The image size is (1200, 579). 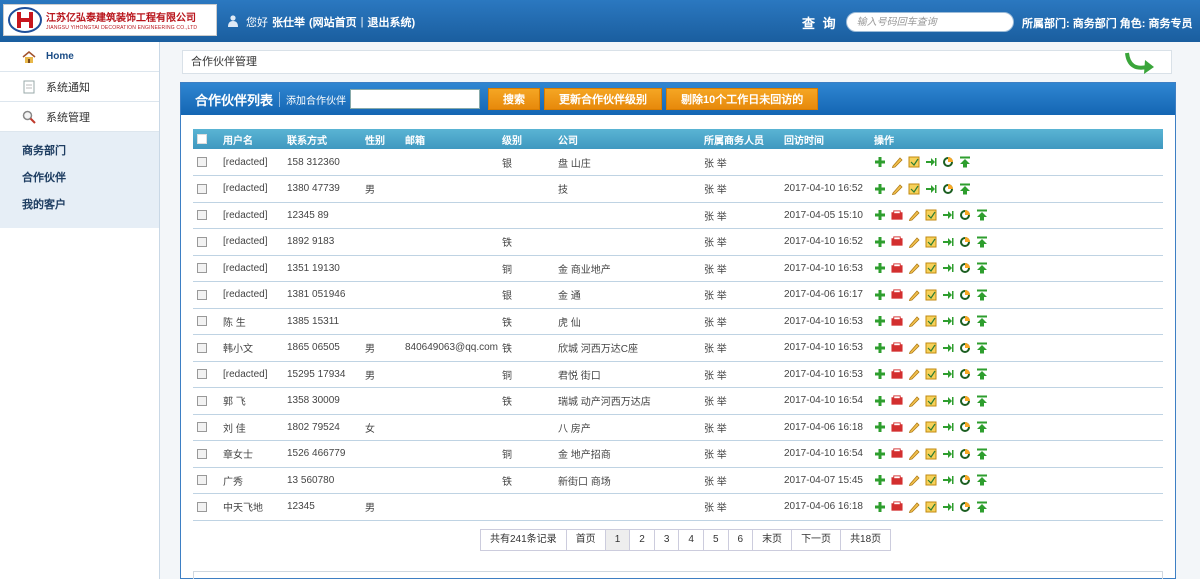 I want to click on select-all-cell, so click(x=206, y=139).